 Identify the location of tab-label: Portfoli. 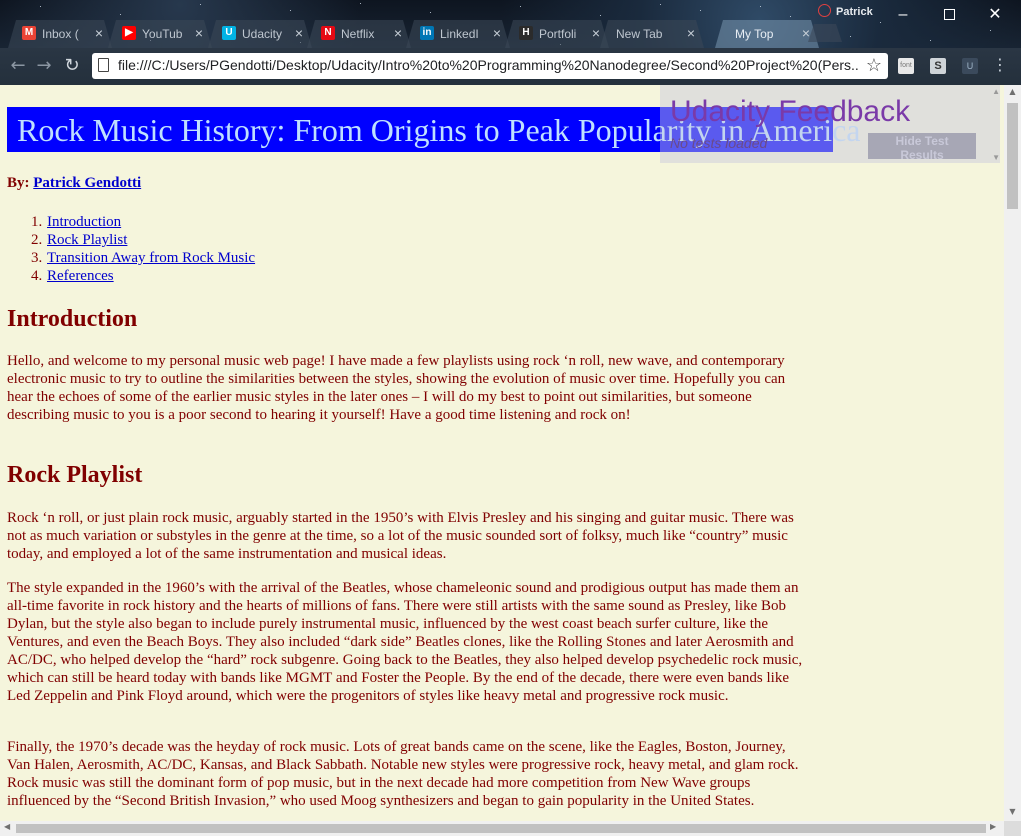
(558, 34).